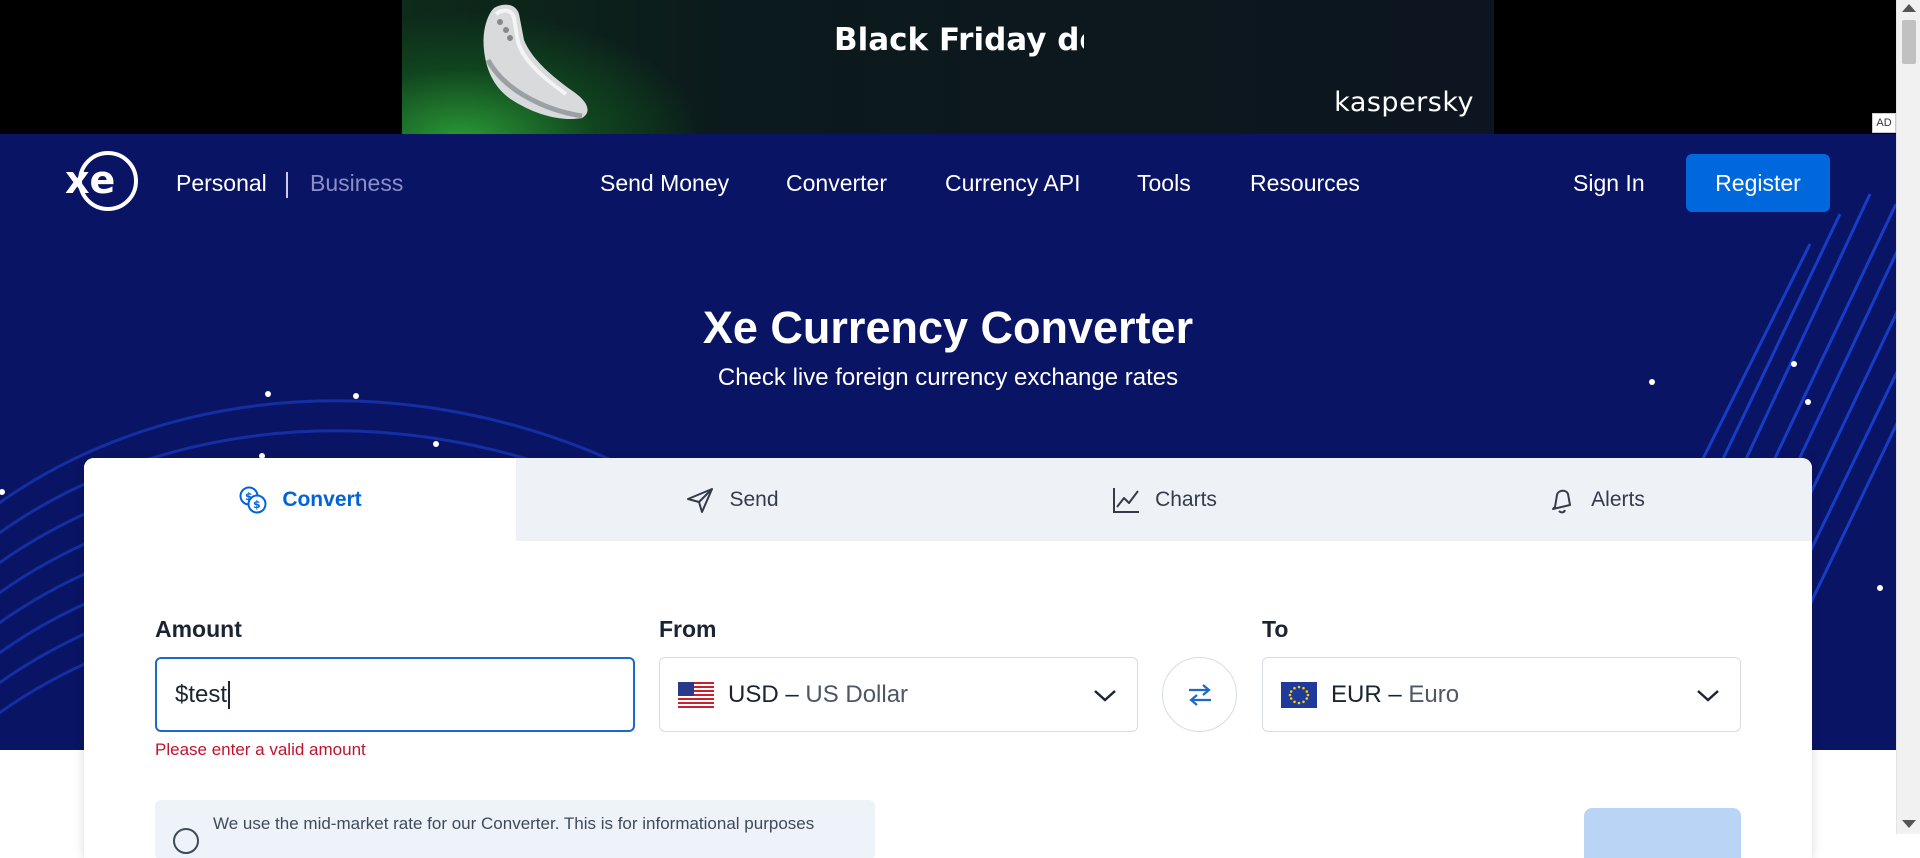 The height and width of the screenshot is (858, 1920). I want to click on from-currency-select: USD – US Dollar, so click(898, 694).